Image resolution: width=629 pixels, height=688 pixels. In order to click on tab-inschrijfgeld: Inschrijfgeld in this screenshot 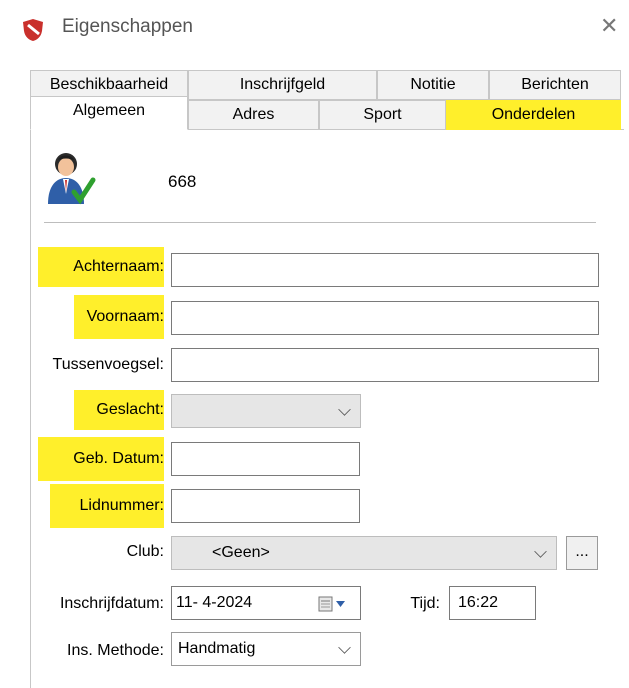, I will do `click(282, 85)`.